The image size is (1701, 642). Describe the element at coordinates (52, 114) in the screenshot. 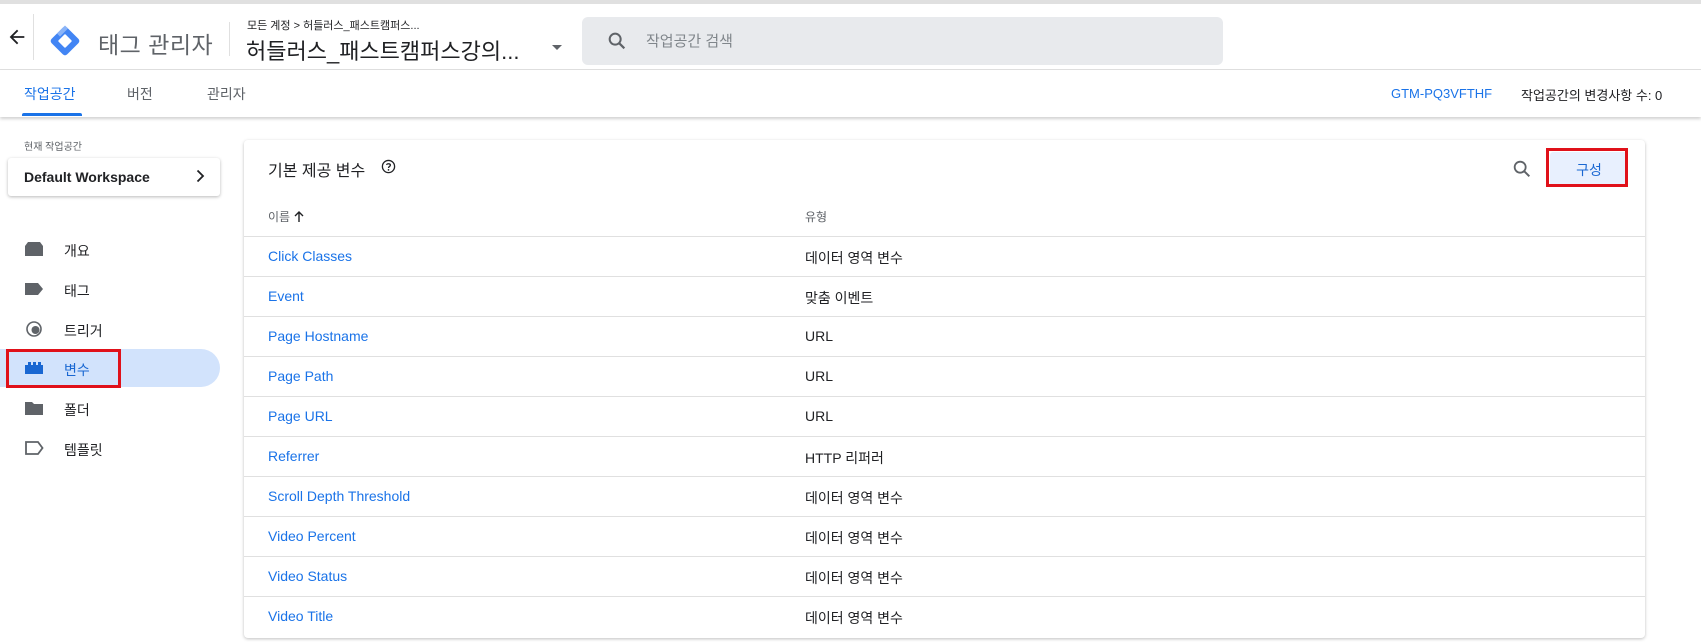

I see `active-tab-indicator` at that location.